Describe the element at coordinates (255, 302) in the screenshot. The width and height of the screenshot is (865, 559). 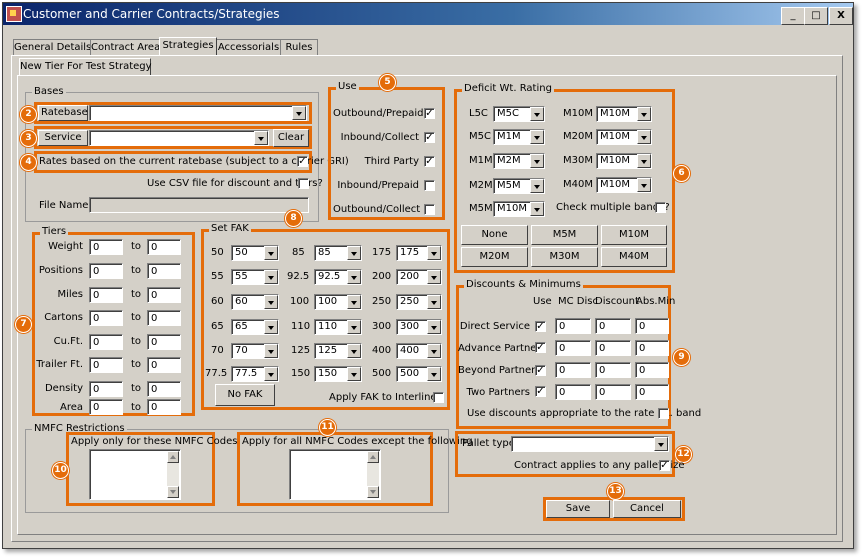
I see `fak-select: 60` at that location.